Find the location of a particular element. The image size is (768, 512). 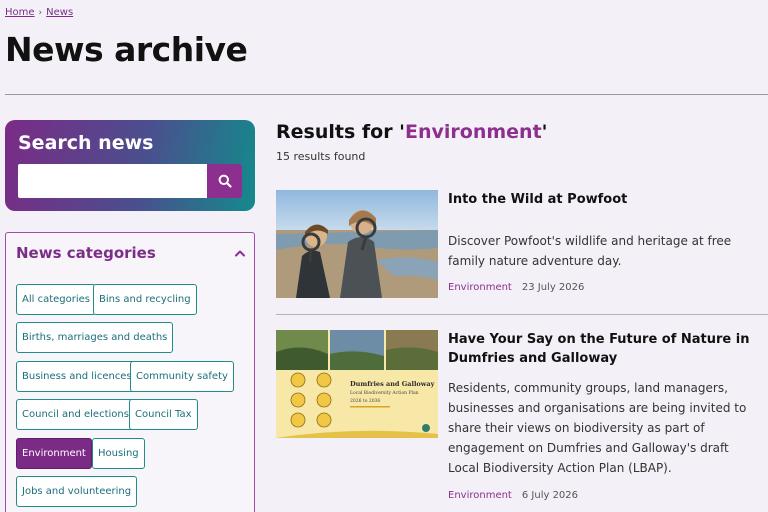

category-all-categories: All categories is located at coordinates (56, 299).